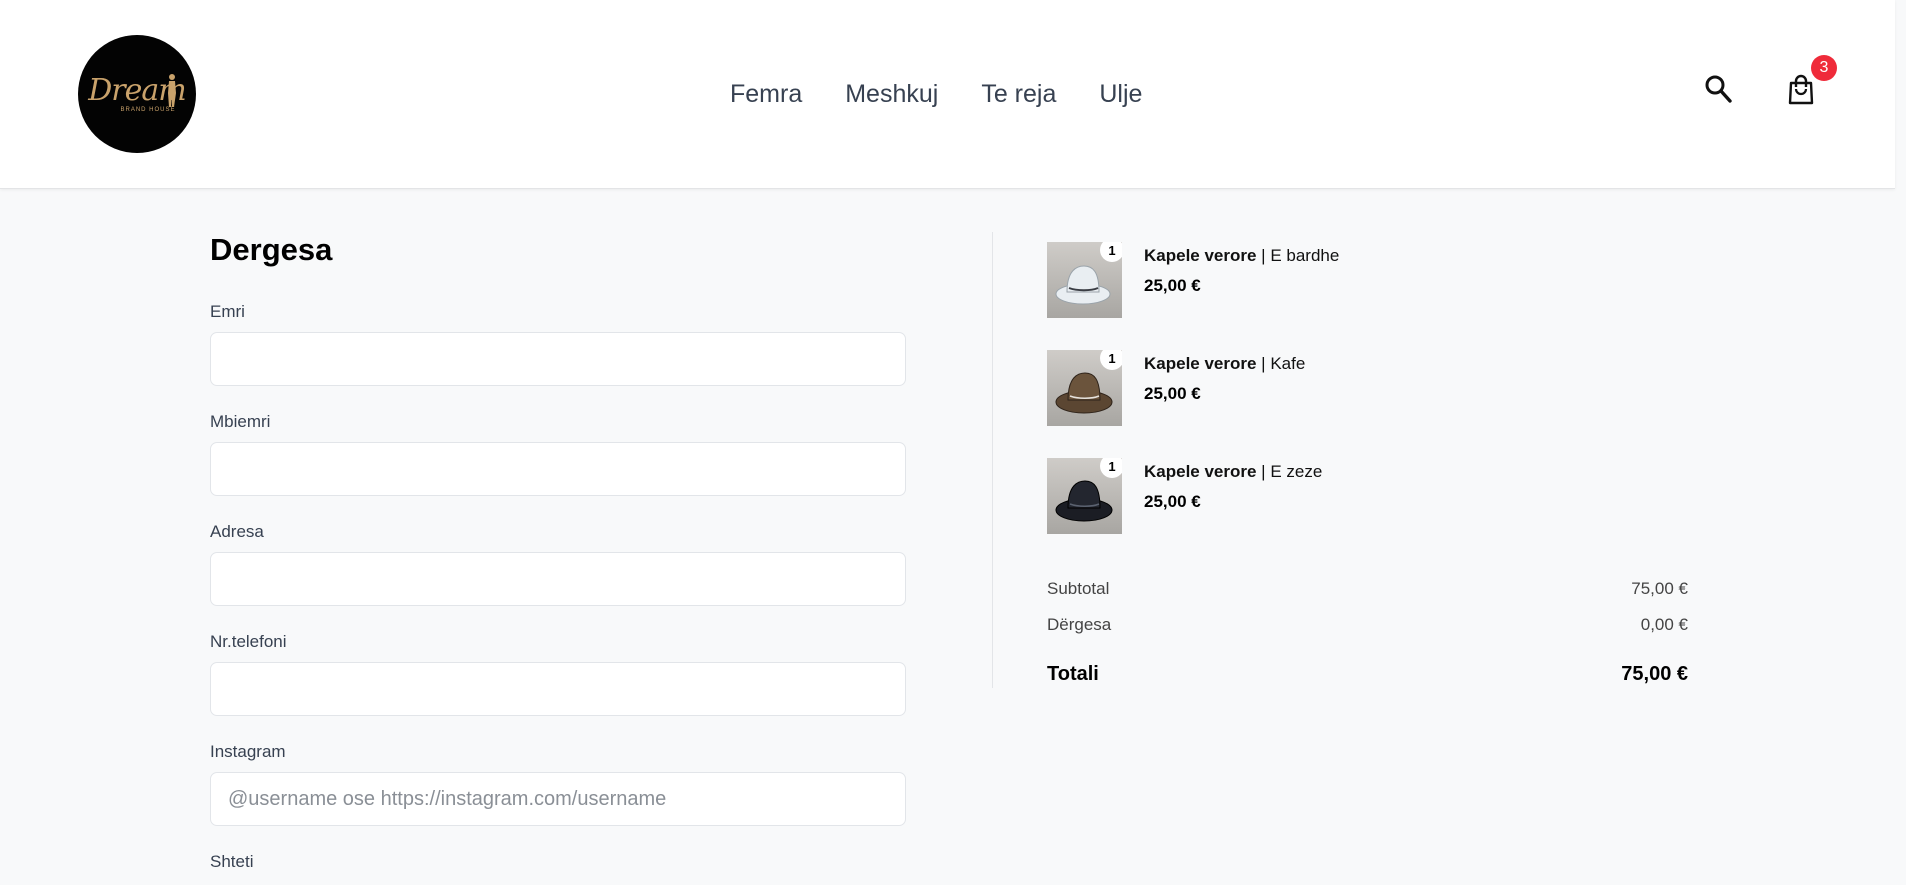  What do you see at coordinates (227, 311) in the screenshot?
I see `field-label-emri: Emri` at bounding box center [227, 311].